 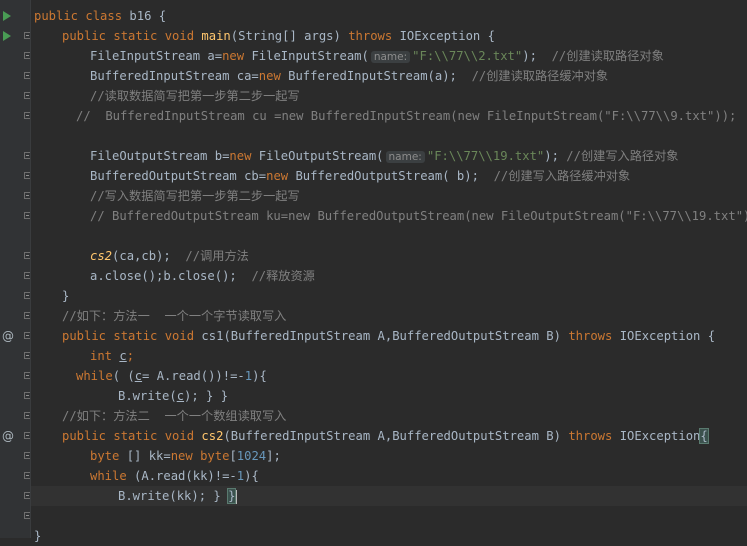 What do you see at coordinates (237, 56) in the screenshot?
I see `keyword: new` at bounding box center [237, 56].